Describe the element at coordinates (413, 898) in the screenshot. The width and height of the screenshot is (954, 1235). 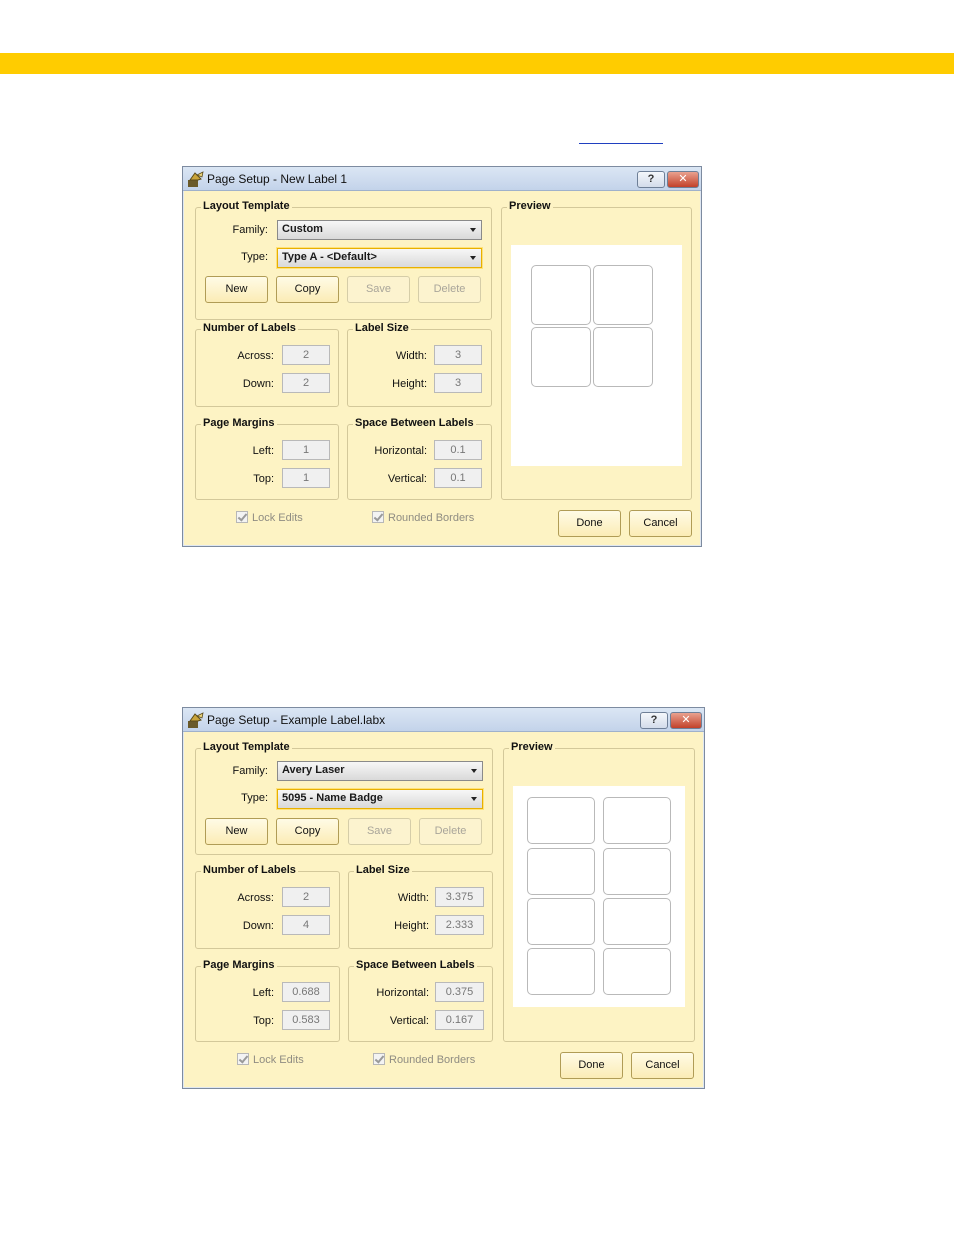
I see `width-label: Width:` at that location.